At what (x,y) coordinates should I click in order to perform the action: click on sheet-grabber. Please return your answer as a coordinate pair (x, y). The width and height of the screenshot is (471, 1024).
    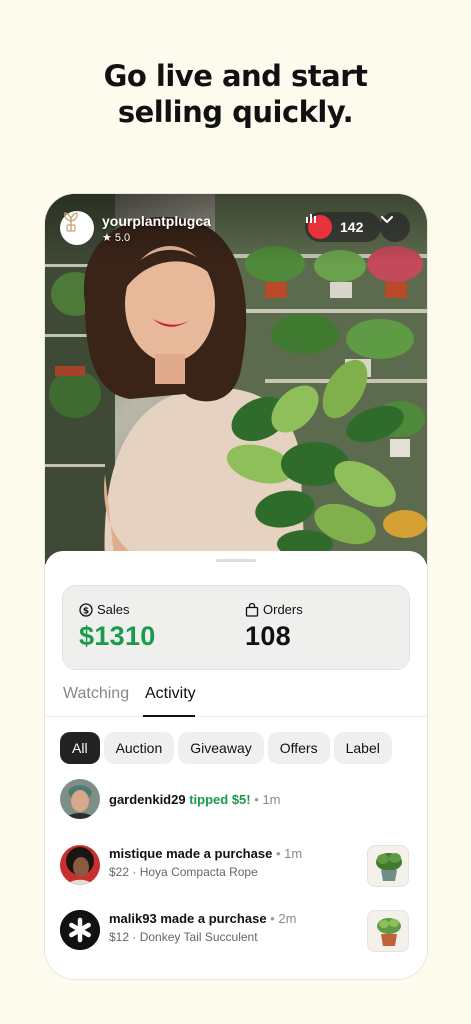
    Looking at the image, I should click on (236, 560).